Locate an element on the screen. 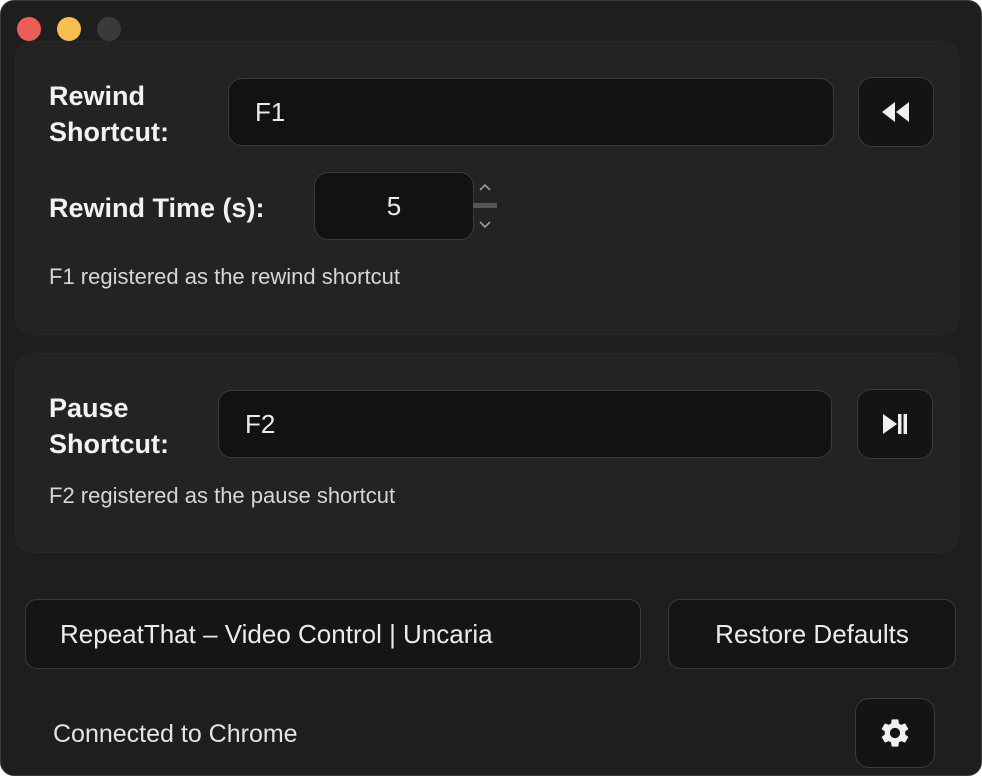 This screenshot has height=776, width=982. stepper-divider is located at coordinates (485, 205).